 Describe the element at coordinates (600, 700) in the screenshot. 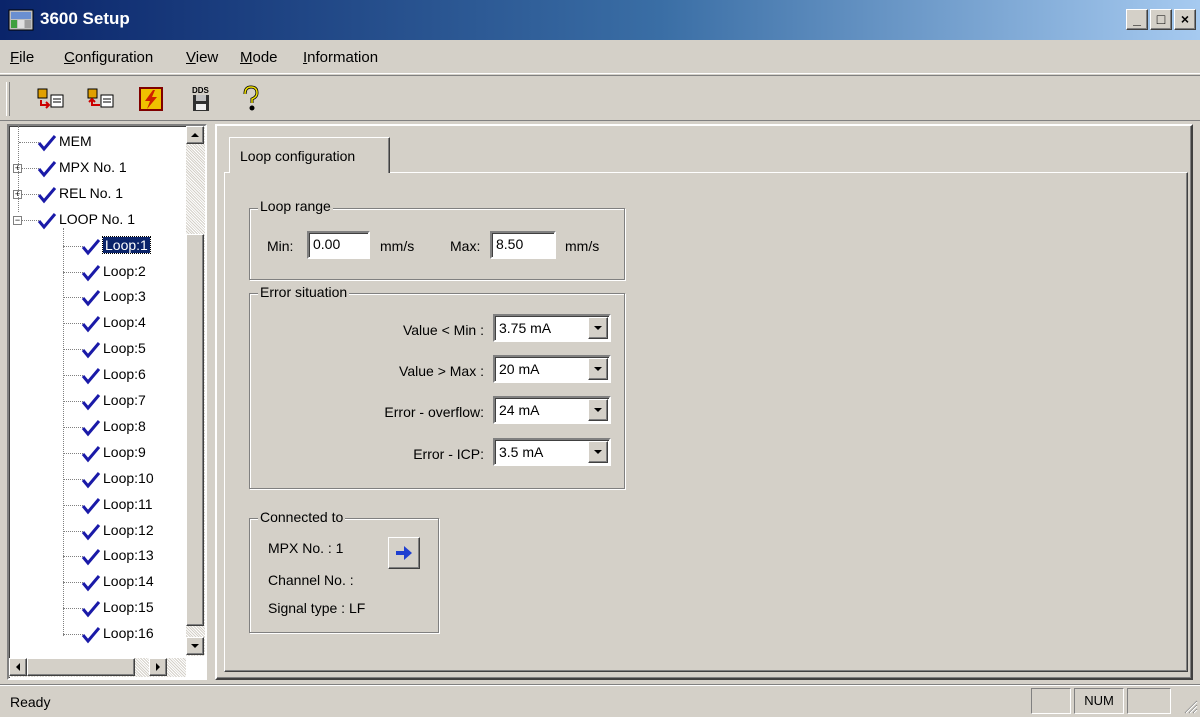

I see `status-bar: Ready NUM` at that location.